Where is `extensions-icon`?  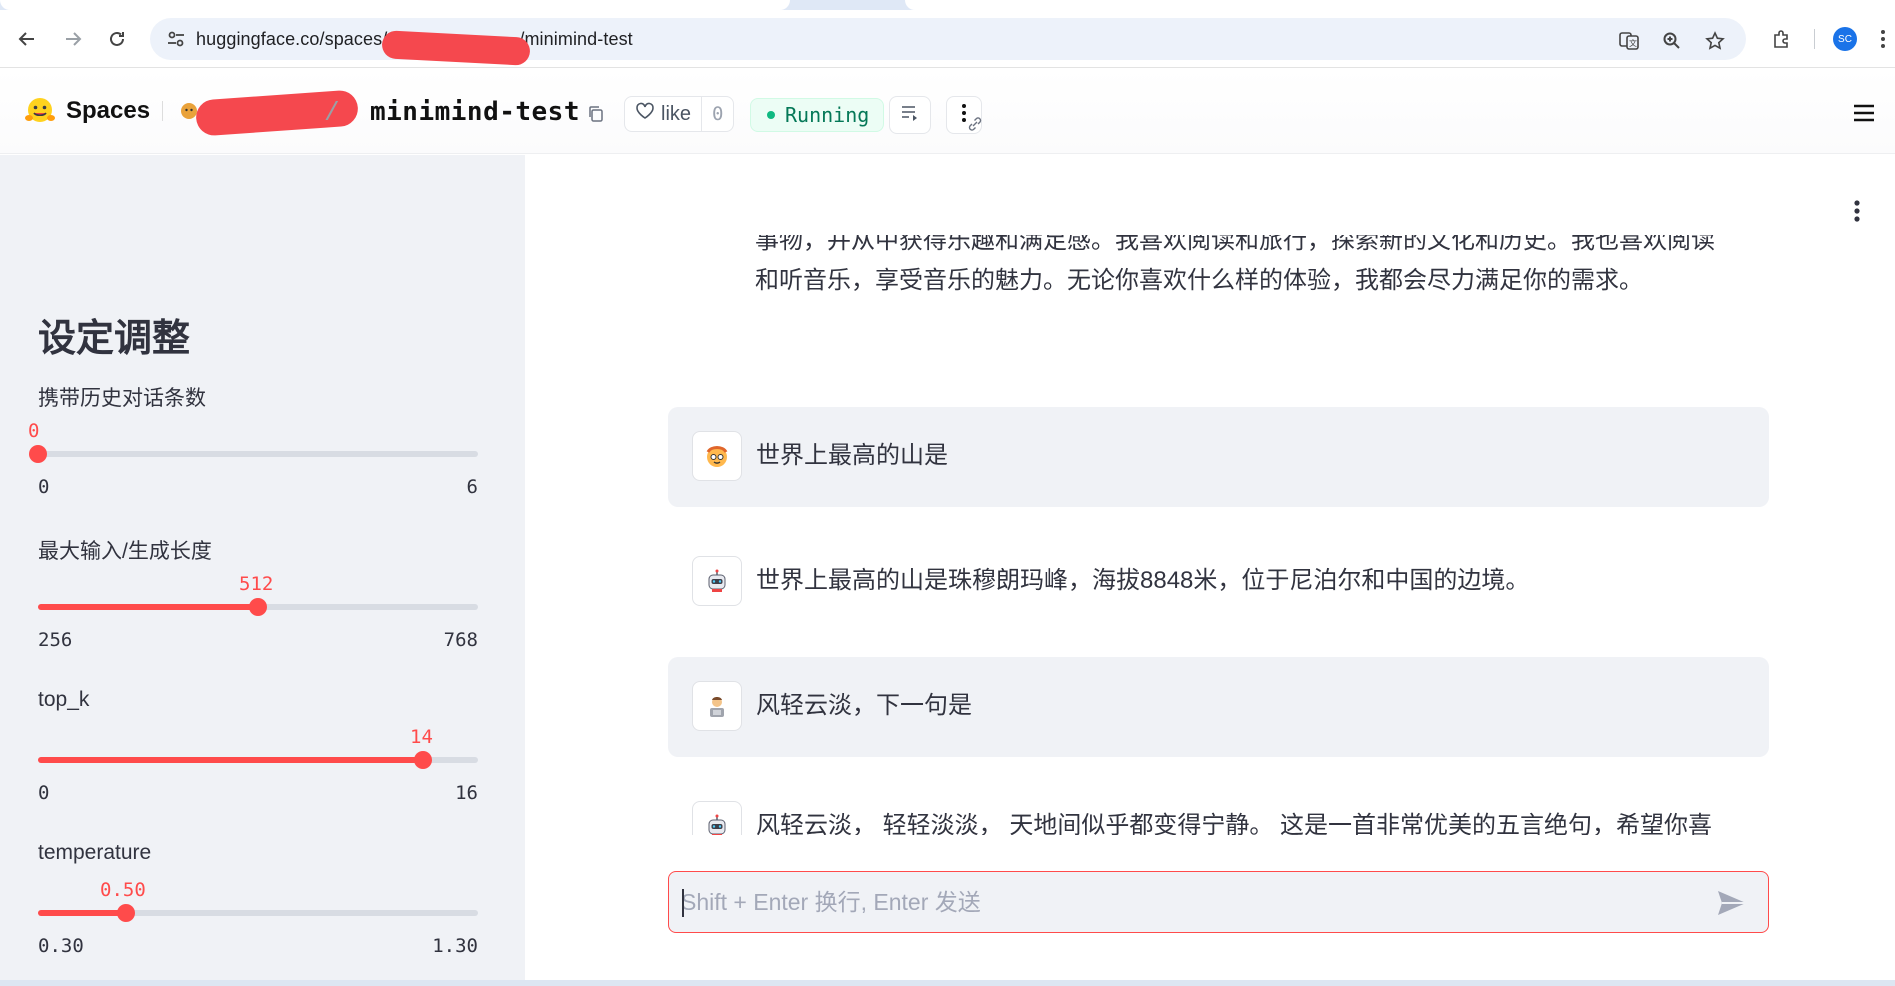 extensions-icon is located at coordinates (1781, 39).